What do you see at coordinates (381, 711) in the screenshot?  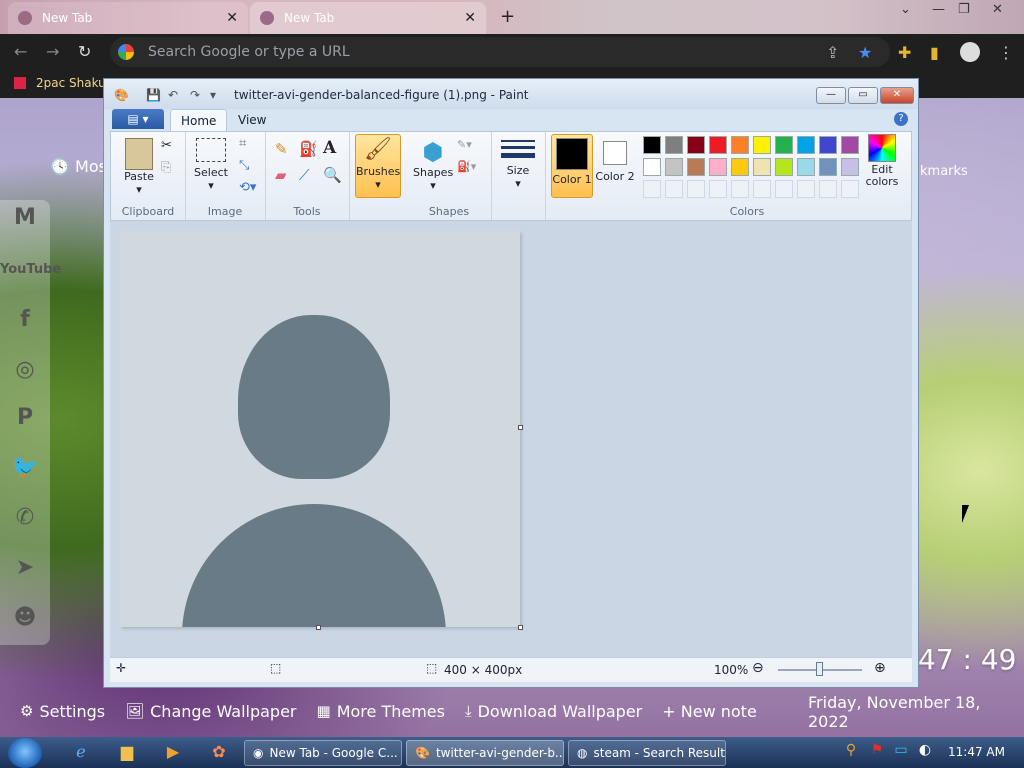 I see `more-themes-link: ▦ More Themes` at bounding box center [381, 711].